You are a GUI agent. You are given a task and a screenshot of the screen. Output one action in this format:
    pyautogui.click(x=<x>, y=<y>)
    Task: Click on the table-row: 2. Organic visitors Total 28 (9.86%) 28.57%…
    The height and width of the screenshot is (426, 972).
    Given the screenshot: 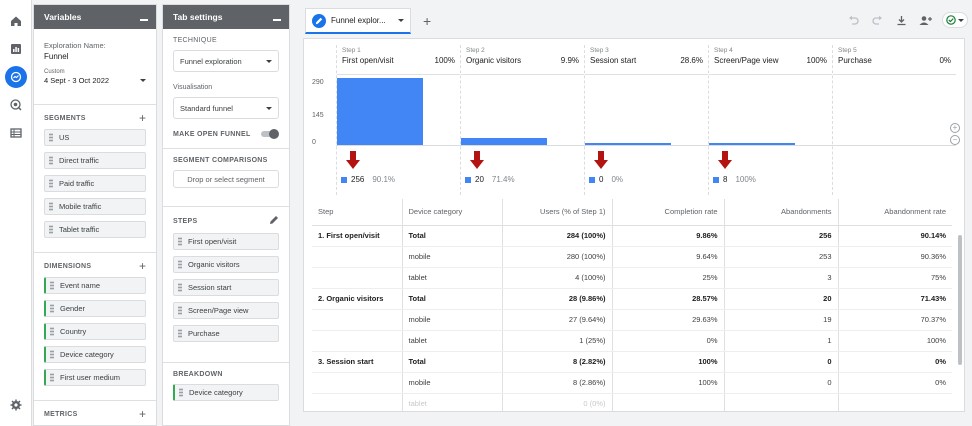 What is the action you would take?
    pyautogui.click(x=632, y=299)
    